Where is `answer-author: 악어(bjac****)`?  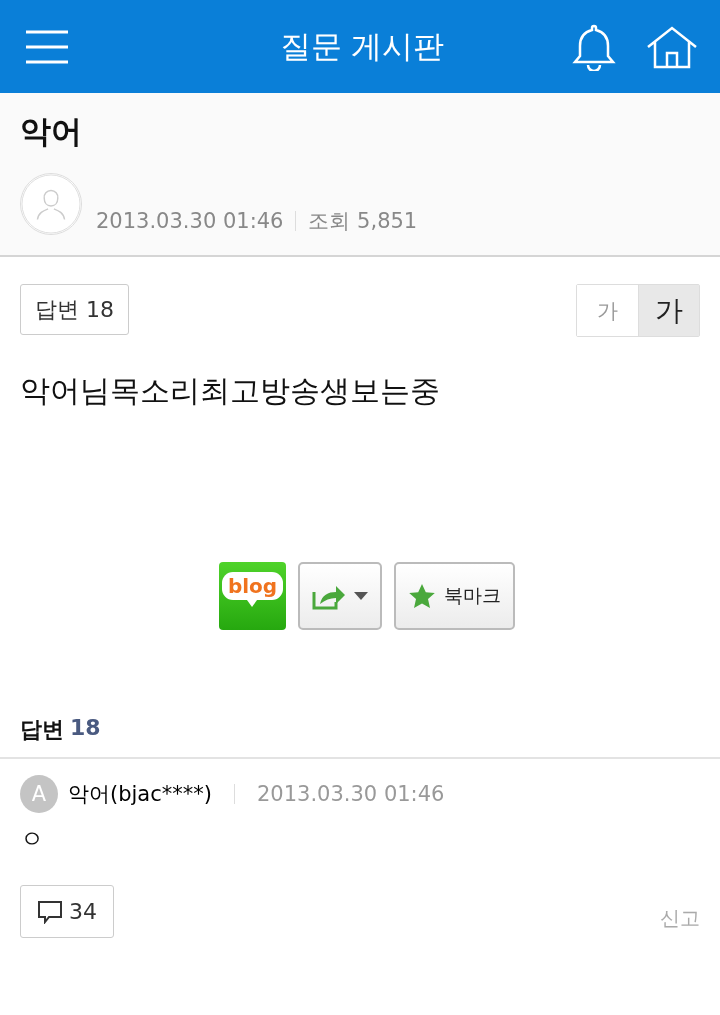 answer-author: 악어(bjac****) is located at coordinates (140, 794).